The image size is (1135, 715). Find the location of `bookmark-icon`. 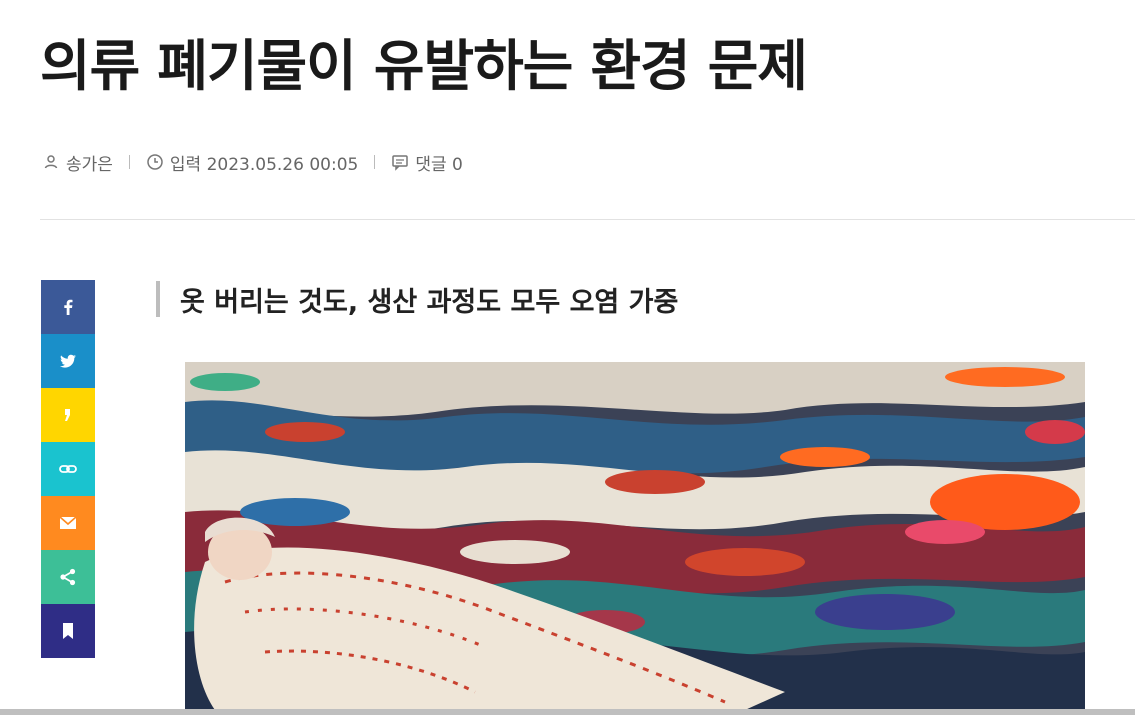

bookmark-icon is located at coordinates (68, 631).